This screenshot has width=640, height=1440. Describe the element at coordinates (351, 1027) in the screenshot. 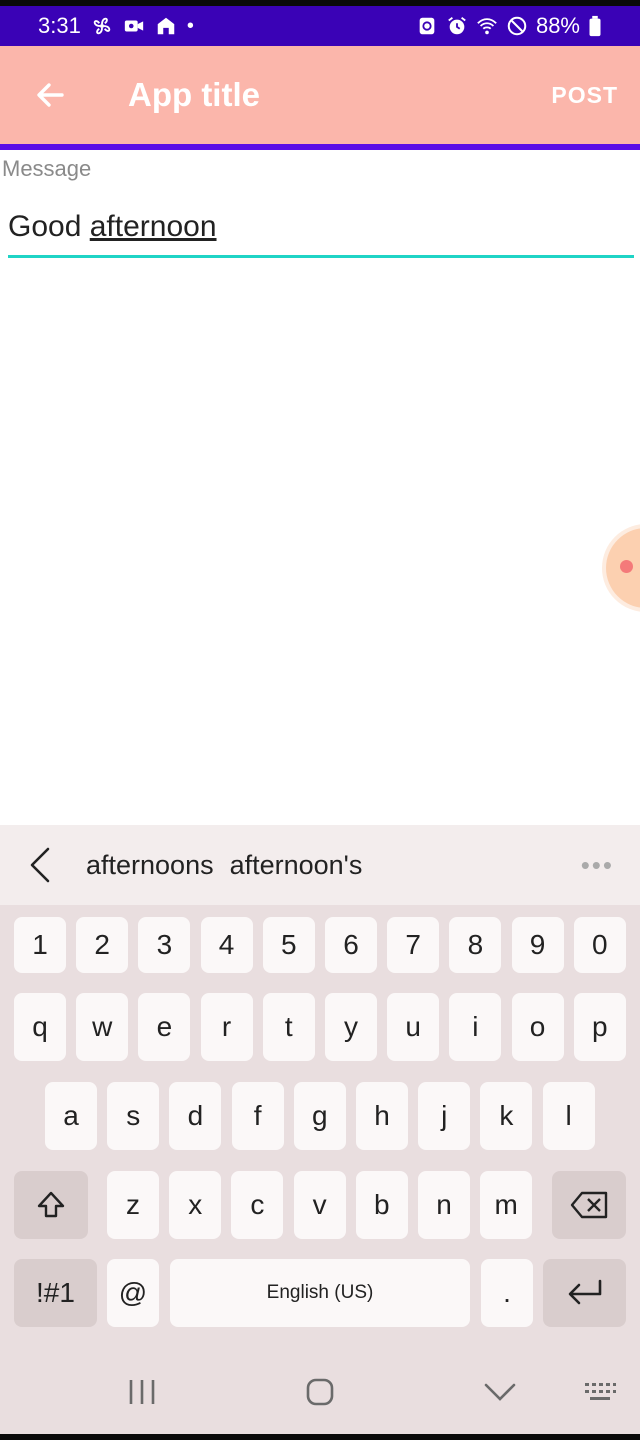

I see `key-y: y` at that location.